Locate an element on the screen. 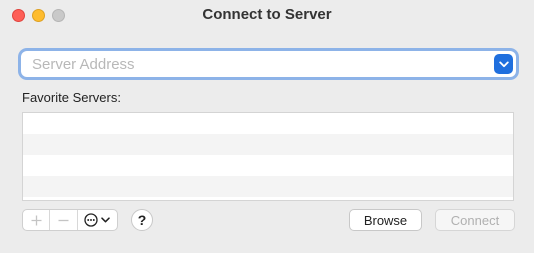 Image resolution: width=534 pixels, height=253 pixels. browse-button: Browse is located at coordinates (385, 220).